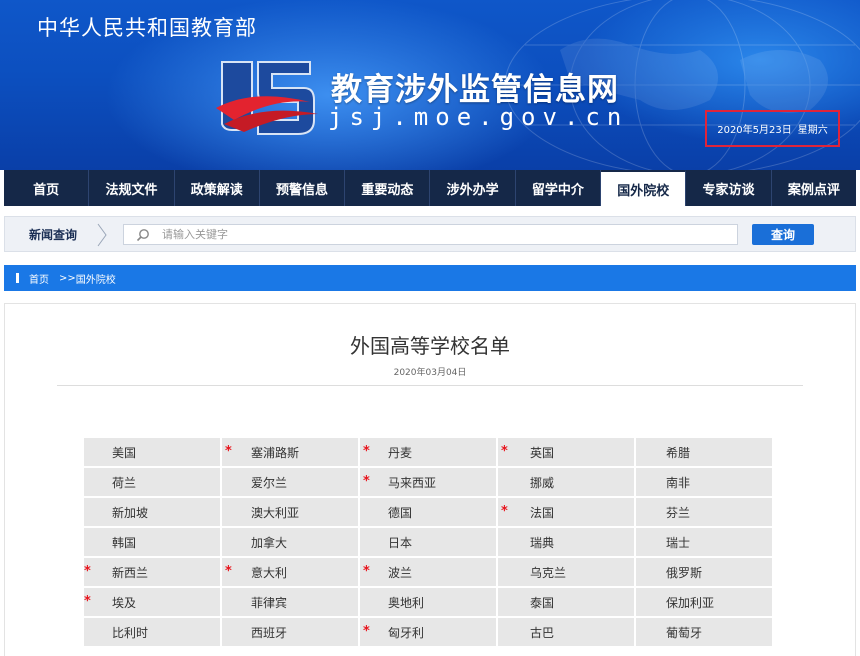 The width and height of the screenshot is (860, 656). I want to click on country-cell: 爱尔兰, so click(290, 482).